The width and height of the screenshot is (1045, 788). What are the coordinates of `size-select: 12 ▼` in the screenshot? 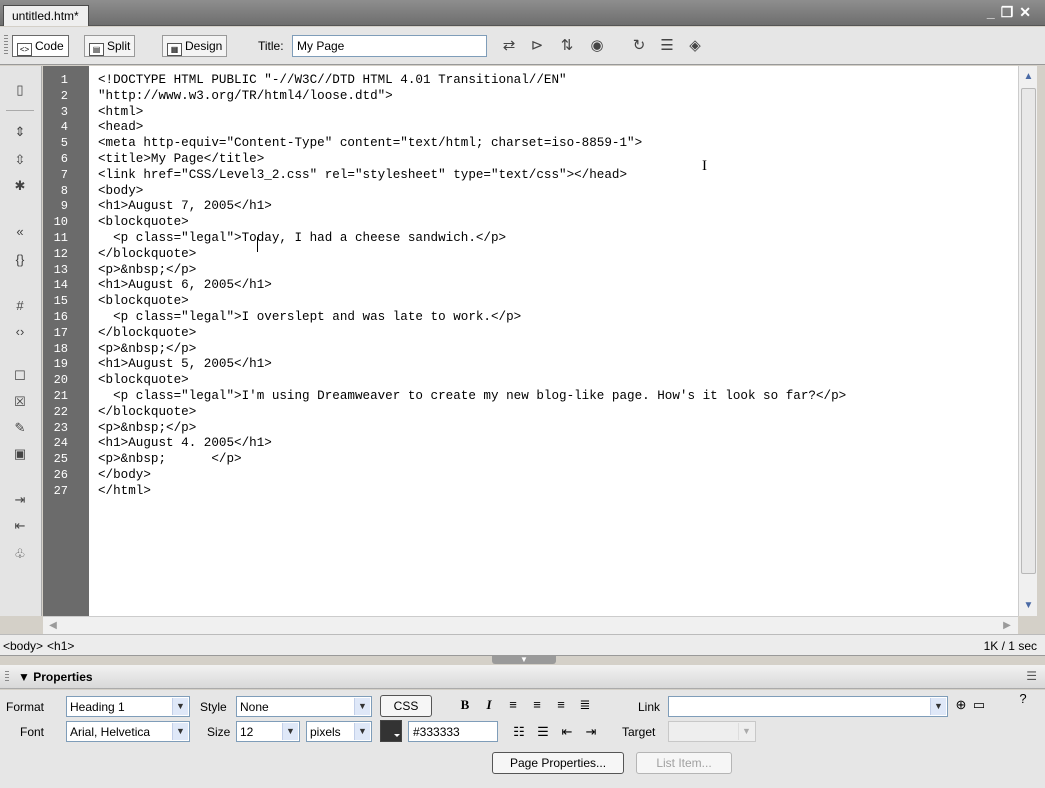 It's located at (268, 731).